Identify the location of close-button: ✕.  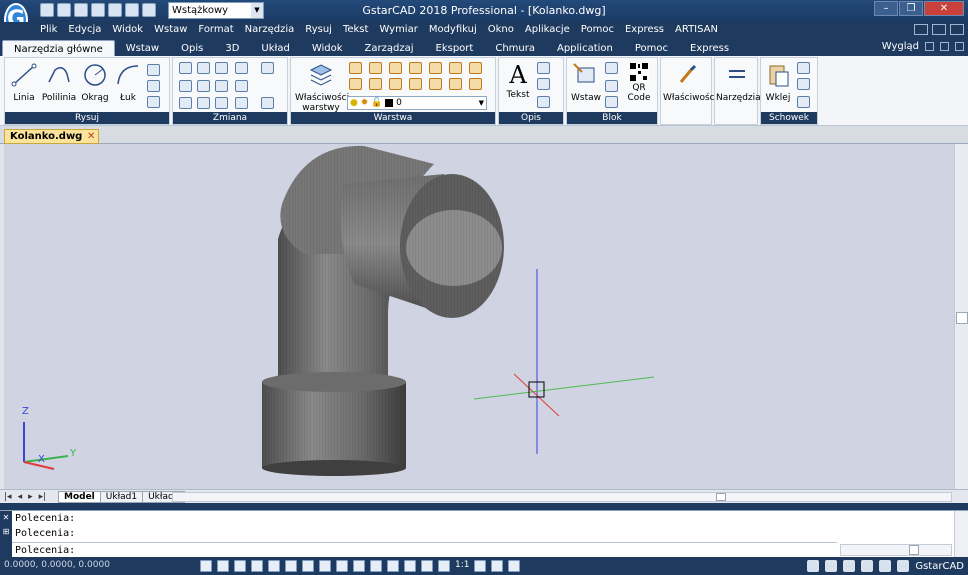
(944, 8).